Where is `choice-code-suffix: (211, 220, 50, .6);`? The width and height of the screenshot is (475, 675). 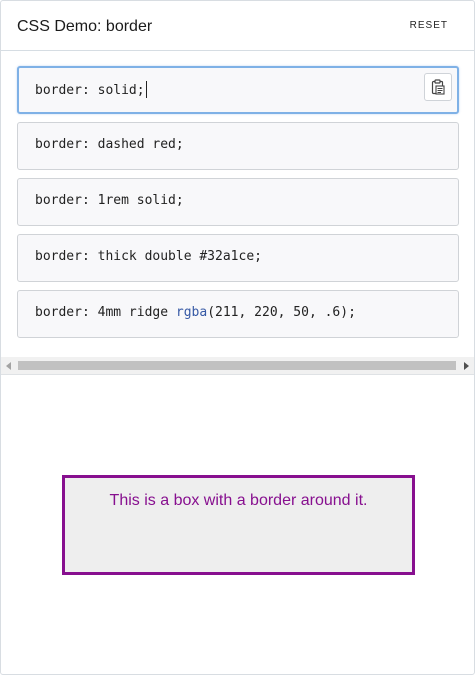 choice-code-suffix: (211, 220, 50, .6); is located at coordinates (281, 312).